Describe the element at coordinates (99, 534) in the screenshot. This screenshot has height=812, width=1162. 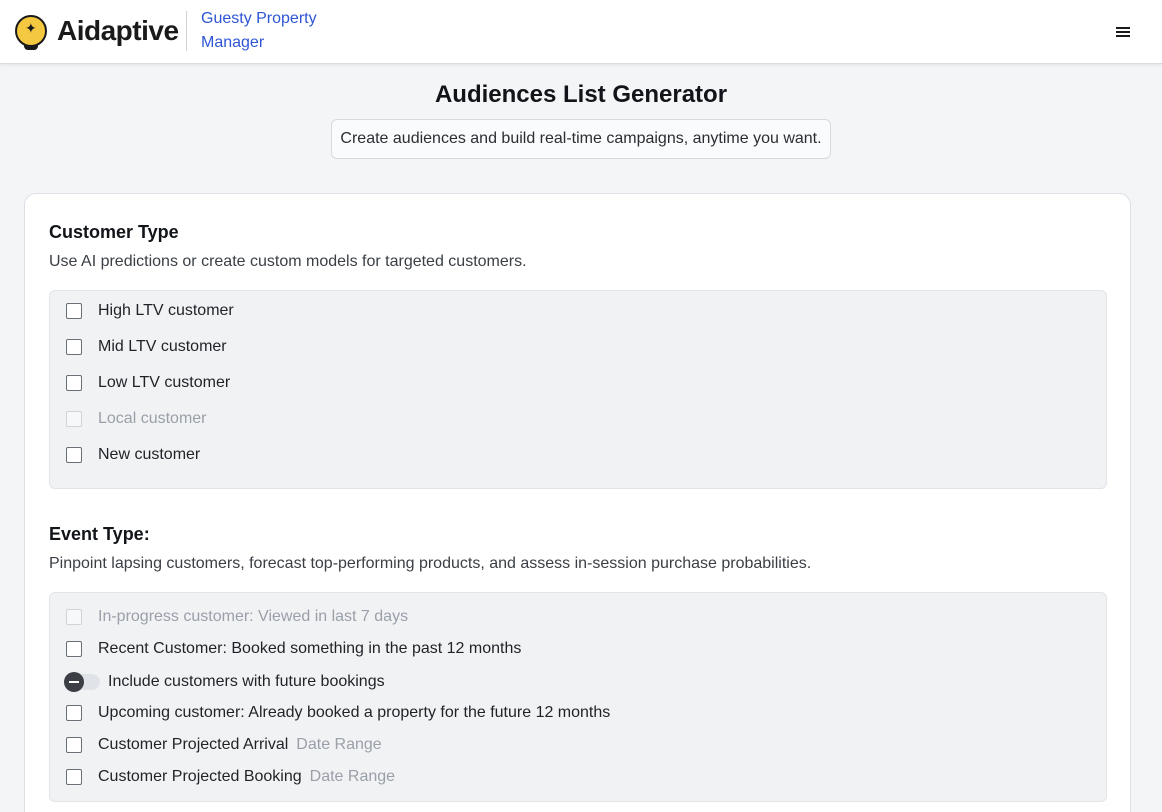
I see `event-type-title: Event Type:` at that location.